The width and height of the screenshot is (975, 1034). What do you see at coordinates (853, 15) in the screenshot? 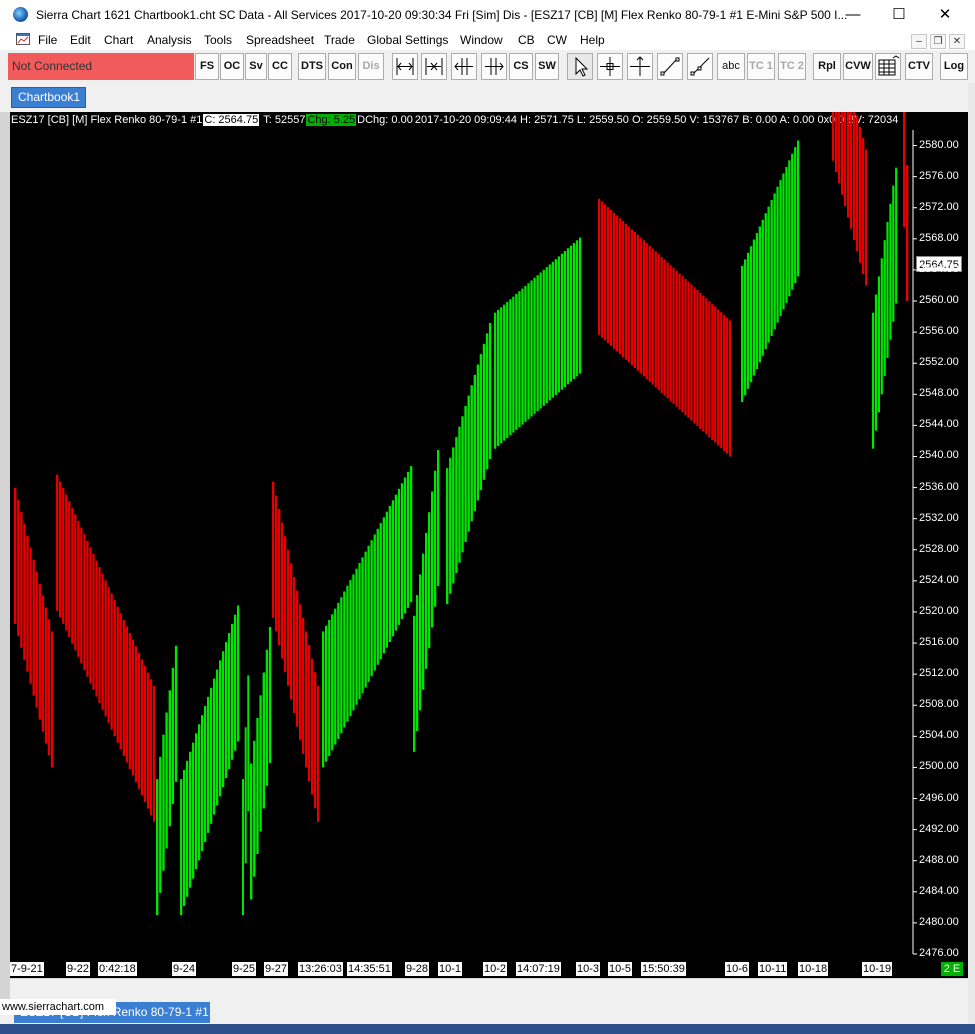
I see `minimize-button: —` at bounding box center [853, 15].